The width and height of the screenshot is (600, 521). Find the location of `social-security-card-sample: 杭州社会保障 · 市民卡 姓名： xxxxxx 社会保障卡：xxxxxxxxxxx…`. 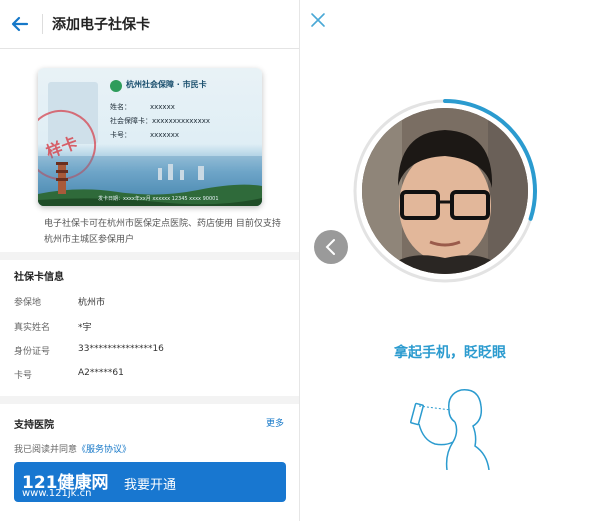

social-security-card-sample: 杭州社会保障 · 市民卡 姓名： xxxxxx 社会保障卡：xxxxxxxxxxx… is located at coordinates (150, 137).